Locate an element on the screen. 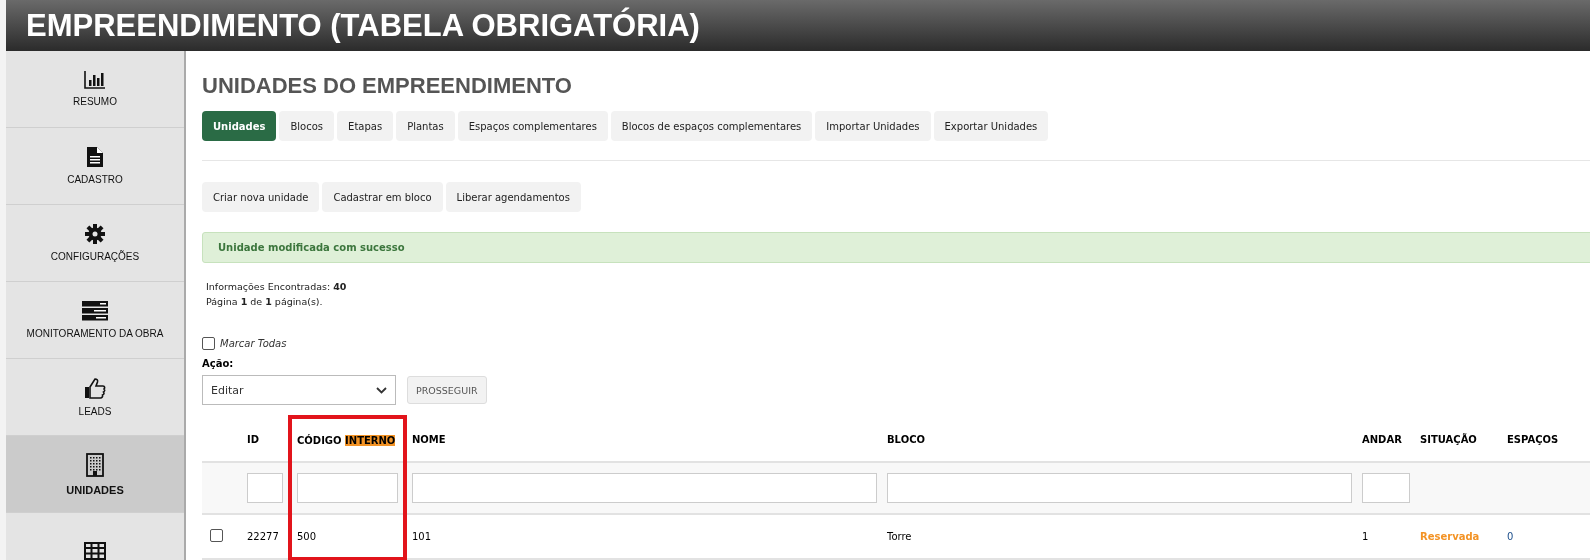  tab: Etapas is located at coordinates (365, 126).